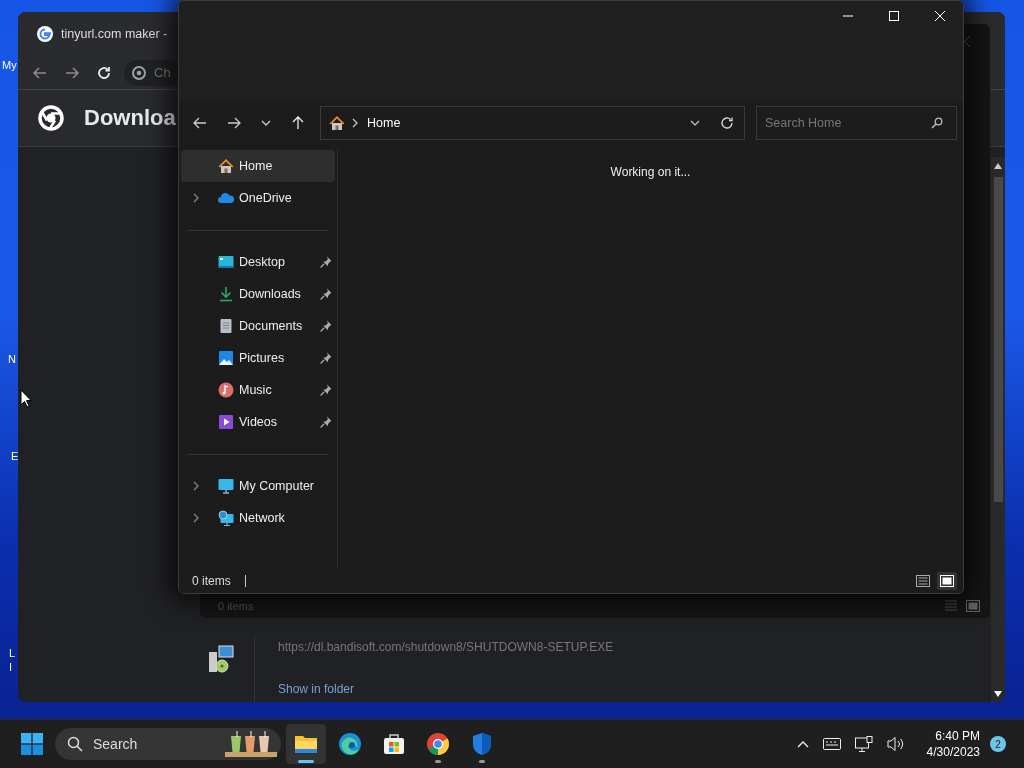 The height and width of the screenshot is (768, 1024). Describe the element at coordinates (226, 294) in the screenshot. I see `download-icon` at that location.